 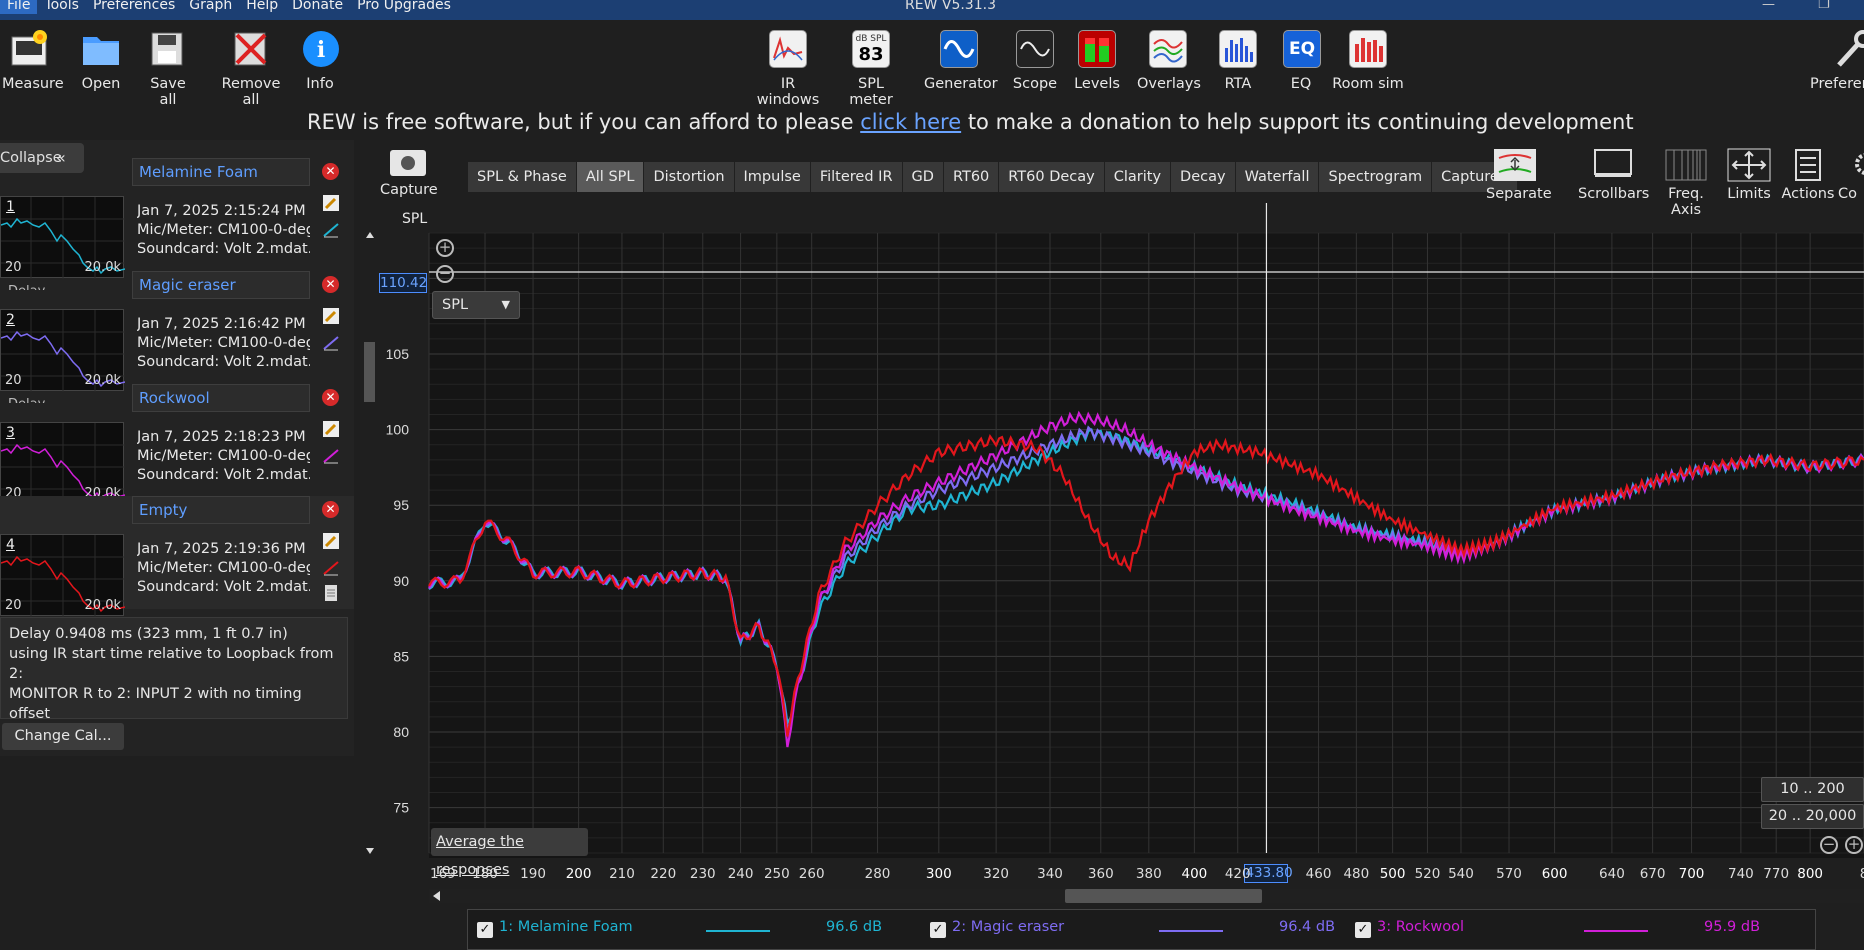 I want to click on tab-clarity: Clarity, so click(x=1138, y=177).